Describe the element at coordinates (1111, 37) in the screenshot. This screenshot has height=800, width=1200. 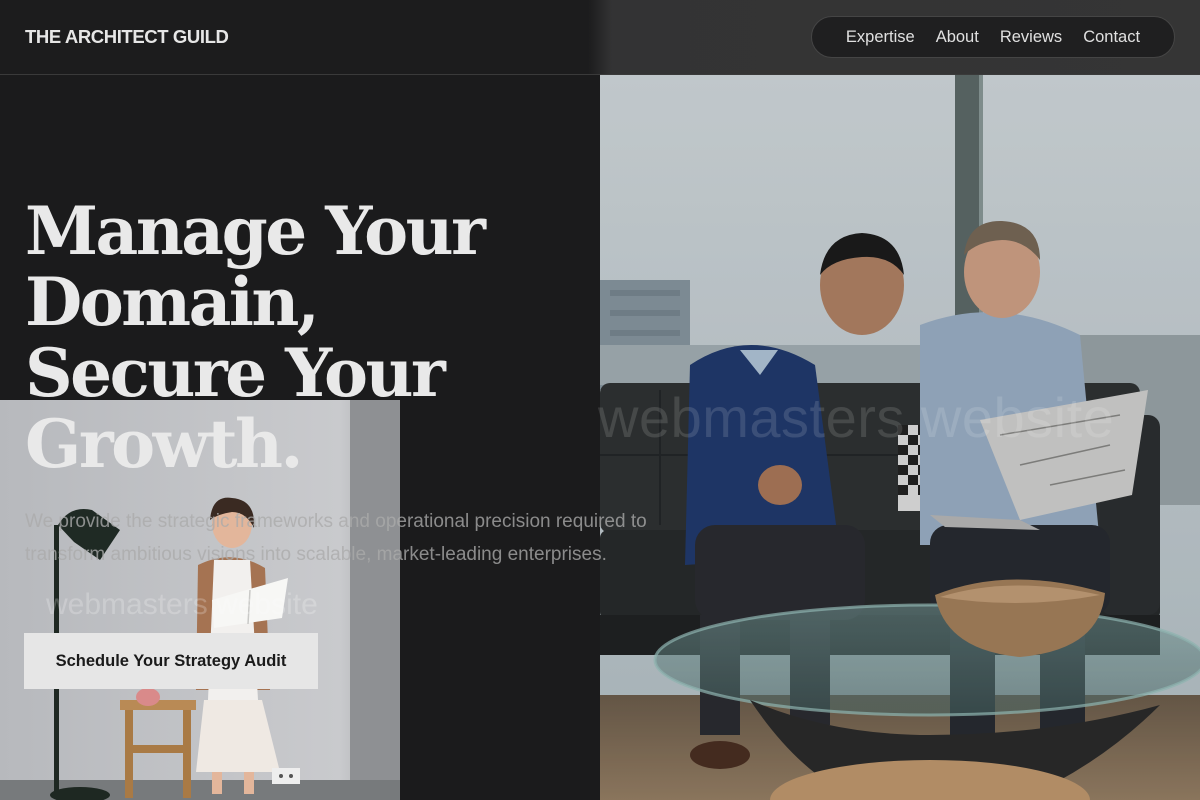
I see `nav-link-contact: Contact` at that location.